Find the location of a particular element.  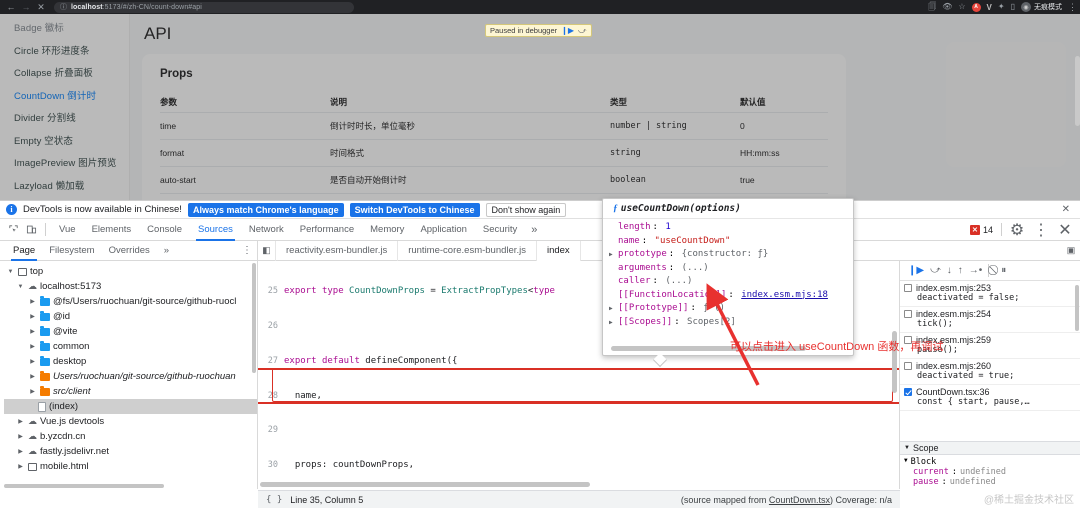

tab-memory: Memory is located at coordinates (387, 230).